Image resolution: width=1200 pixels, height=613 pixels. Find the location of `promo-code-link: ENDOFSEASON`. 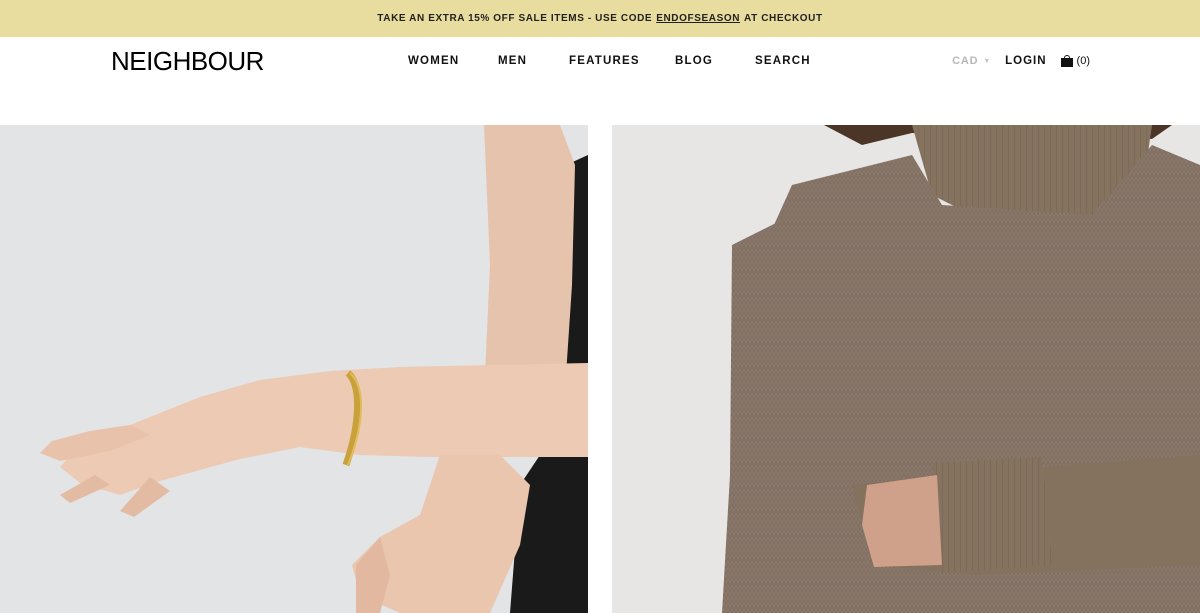

promo-code-link: ENDOFSEASON is located at coordinates (698, 18).